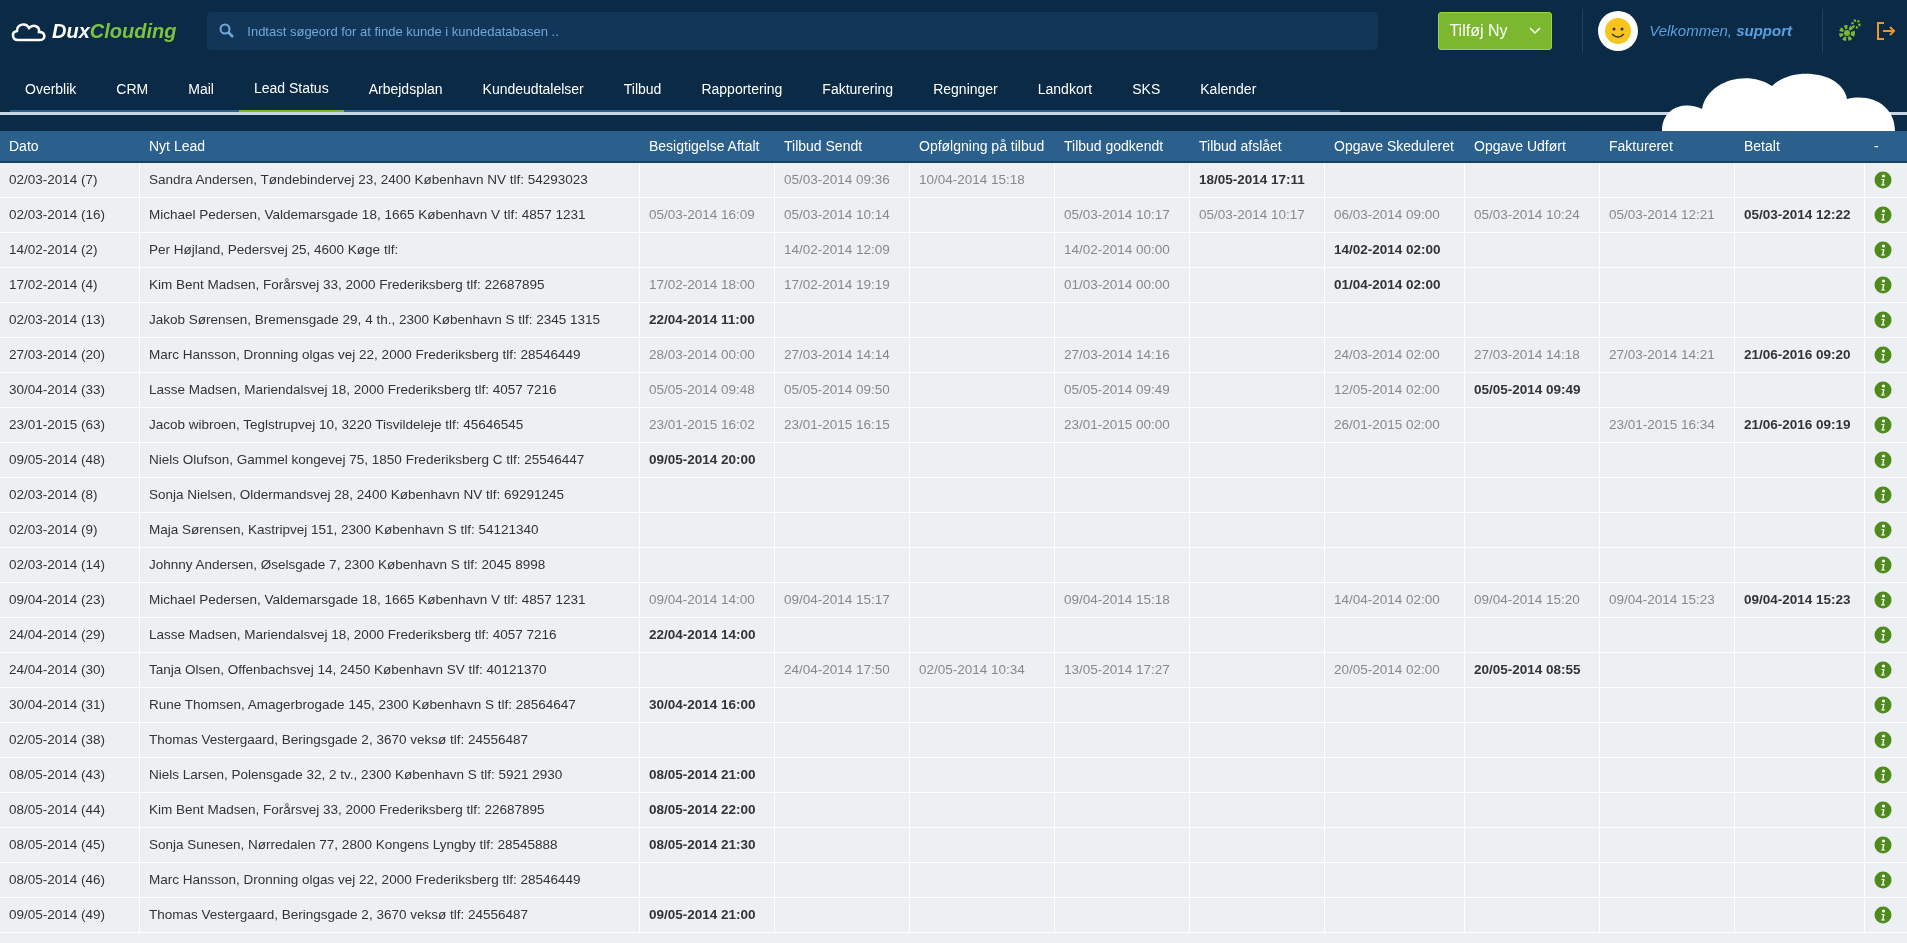 The image size is (1907, 943). What do you see at coordinates (1849, 31) in the screenshot?
I see `settings-icon` at bounding box center [1849, 31].